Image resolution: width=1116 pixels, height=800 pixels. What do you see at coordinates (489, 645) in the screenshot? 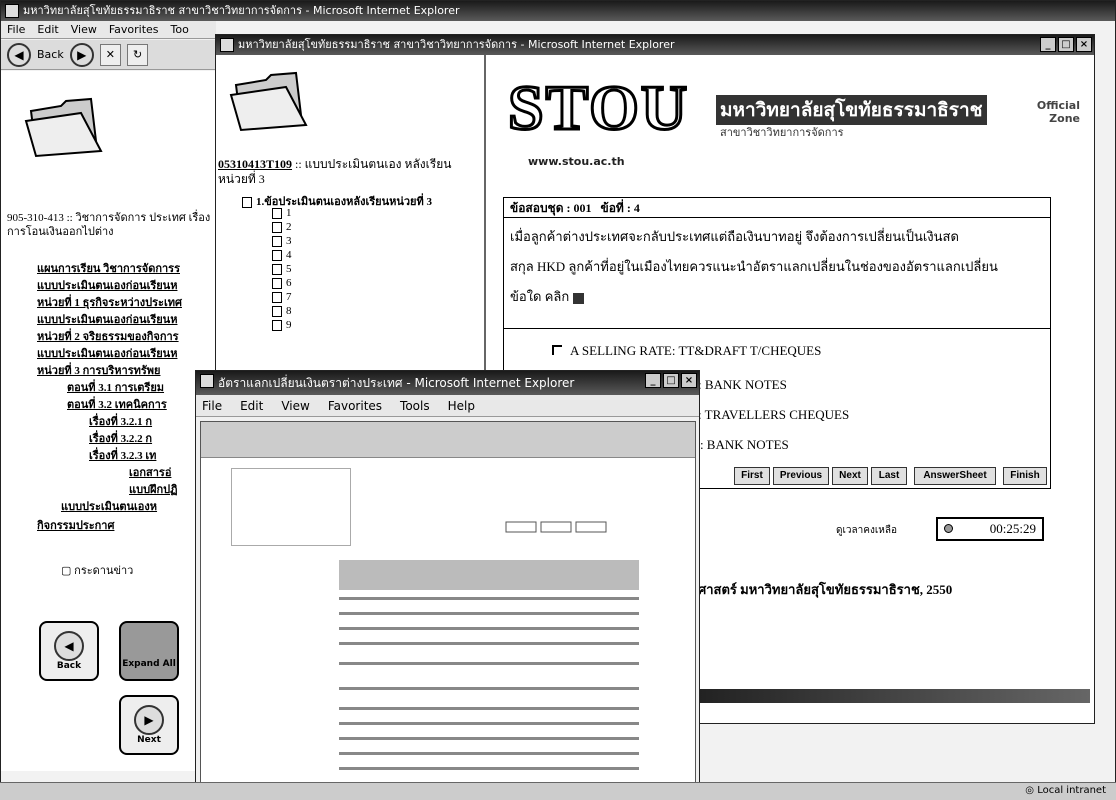
I see `nested-rate-table` at bounding box center [489, 645].